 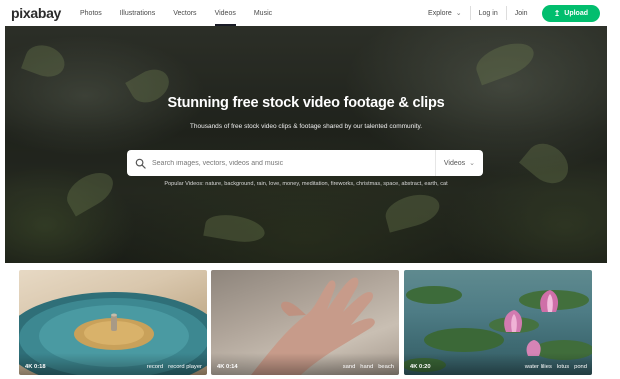 I want to click on video-tags: water lilies lotus pond, so click(x=553, y=367).